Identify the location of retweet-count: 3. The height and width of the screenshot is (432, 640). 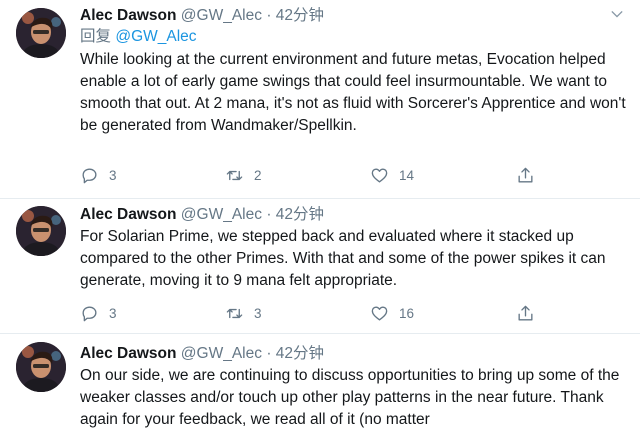
(258, 313).